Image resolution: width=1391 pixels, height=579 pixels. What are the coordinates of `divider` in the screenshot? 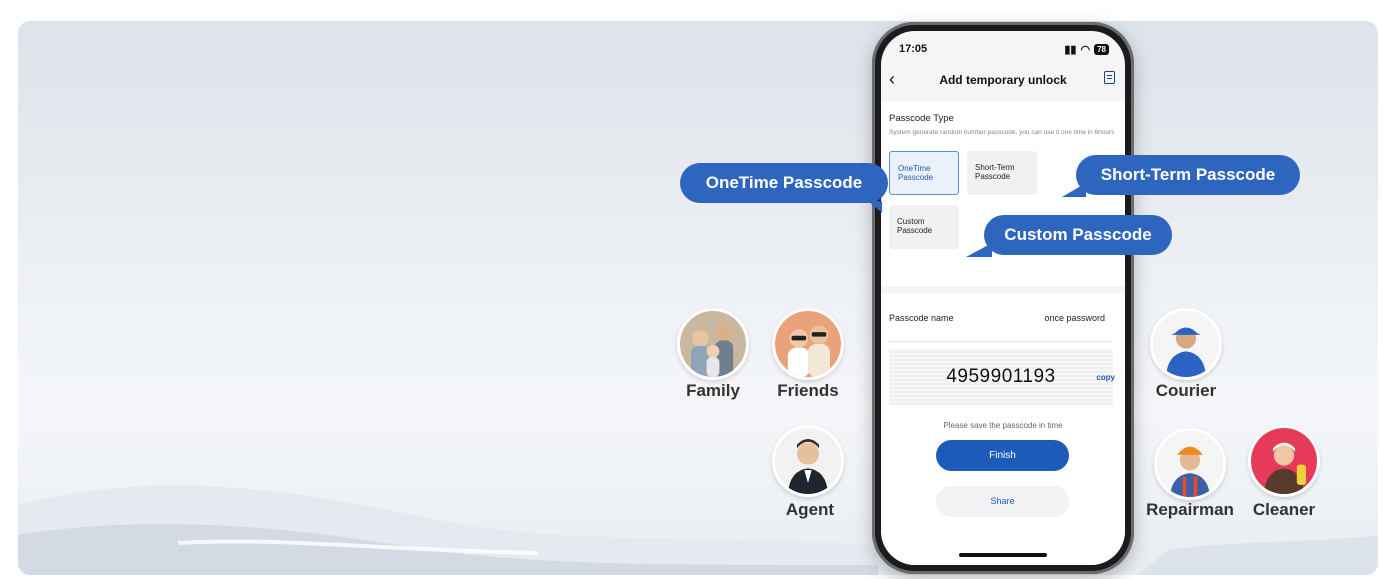 It's located at (1000, 341).